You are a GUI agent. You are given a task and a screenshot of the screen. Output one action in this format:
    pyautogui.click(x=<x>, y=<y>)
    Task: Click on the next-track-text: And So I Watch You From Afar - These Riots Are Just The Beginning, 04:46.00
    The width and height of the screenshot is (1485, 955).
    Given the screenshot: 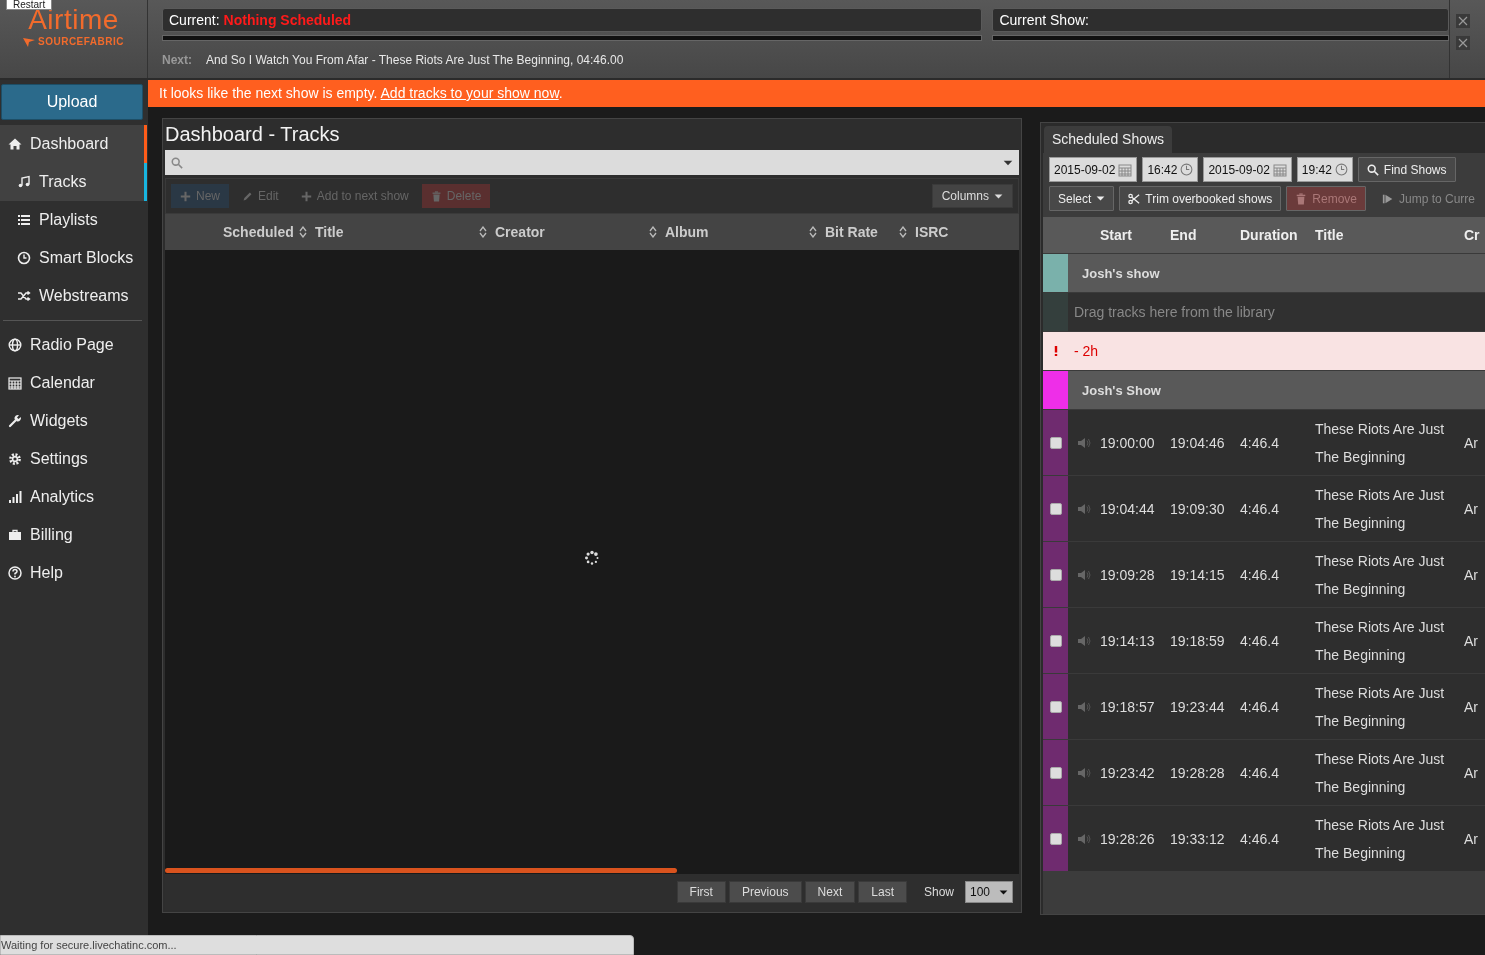 What is the action you would take?
    pyautogui.click(x=415, y=60)
    